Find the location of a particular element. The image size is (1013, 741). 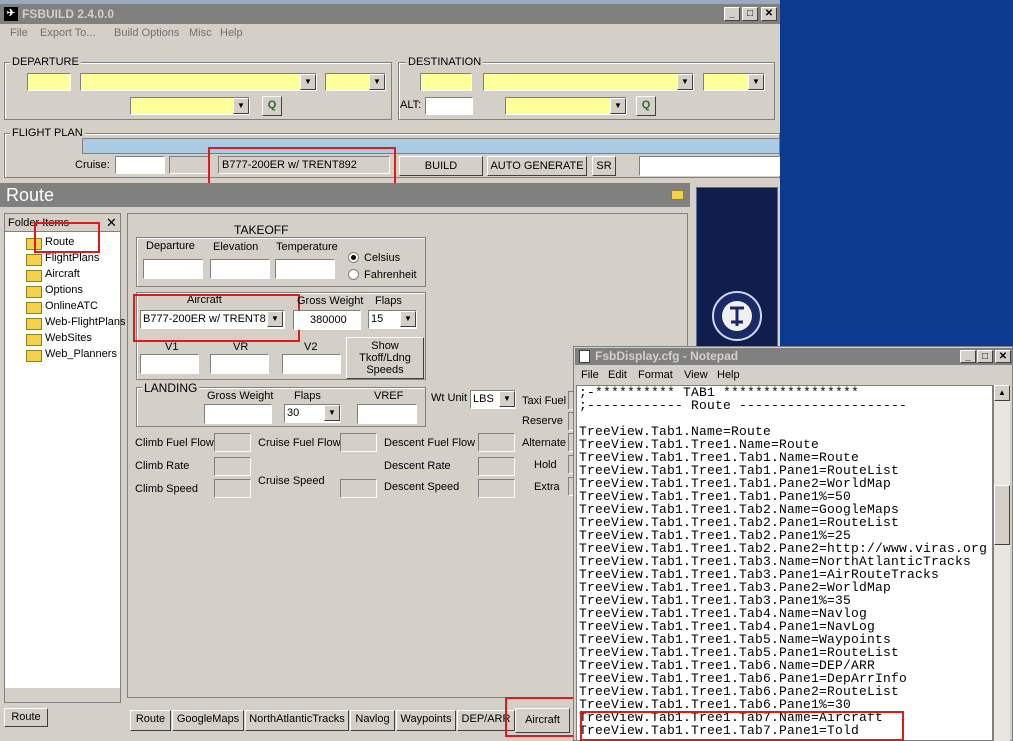

panel-close-icon: ✕ is located at coordinates (111, 223).